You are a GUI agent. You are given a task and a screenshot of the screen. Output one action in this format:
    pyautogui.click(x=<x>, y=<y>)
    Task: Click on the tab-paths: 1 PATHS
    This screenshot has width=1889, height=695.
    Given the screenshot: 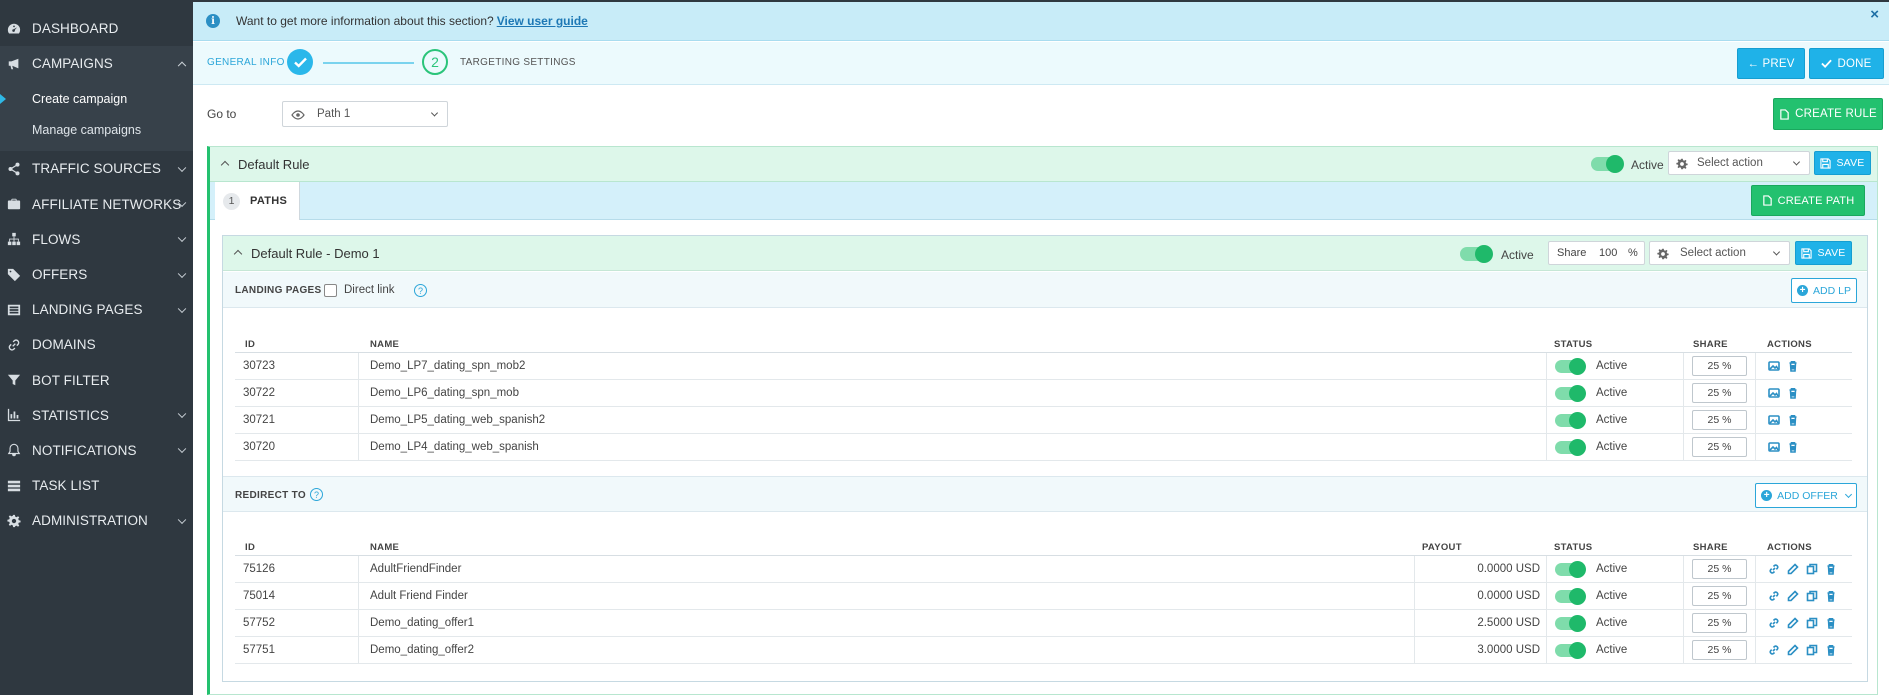 What is the action you would take?
    pyautogui.click(x=257, y=201)
    